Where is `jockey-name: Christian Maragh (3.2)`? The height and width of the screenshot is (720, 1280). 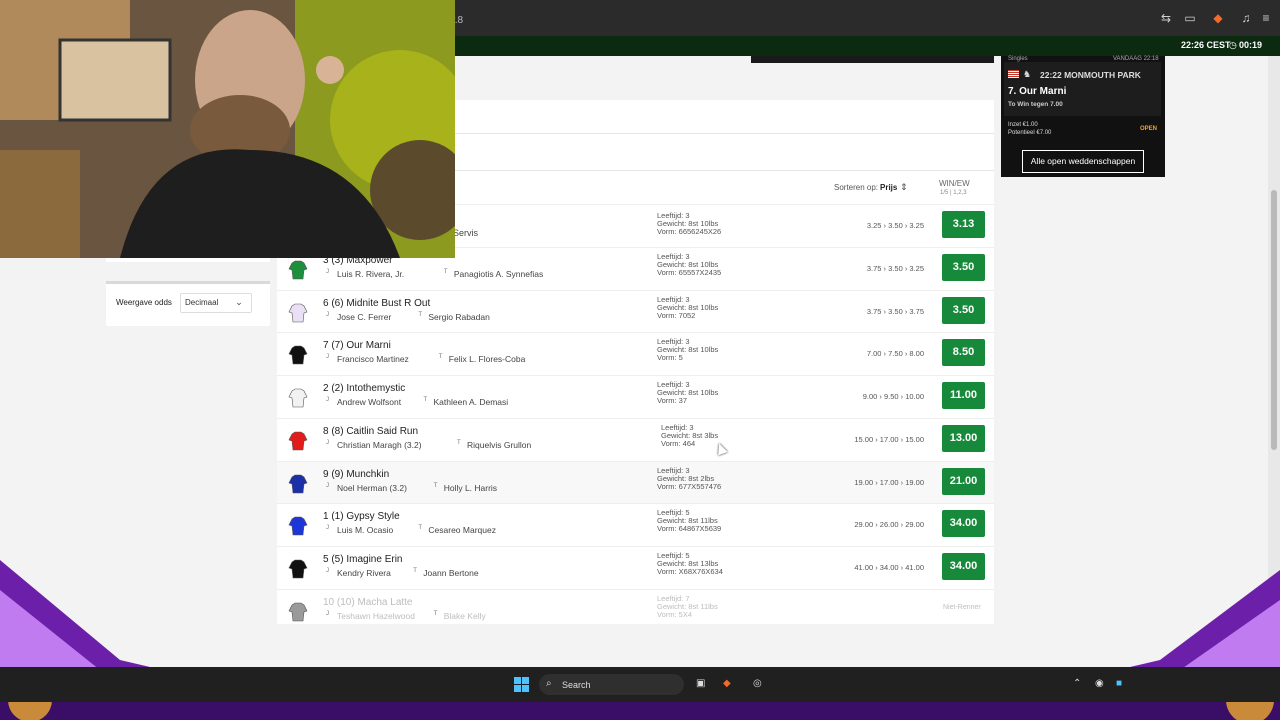 jockey-name: Christian Maragh (3.2) is located at coordinates (379, 445).